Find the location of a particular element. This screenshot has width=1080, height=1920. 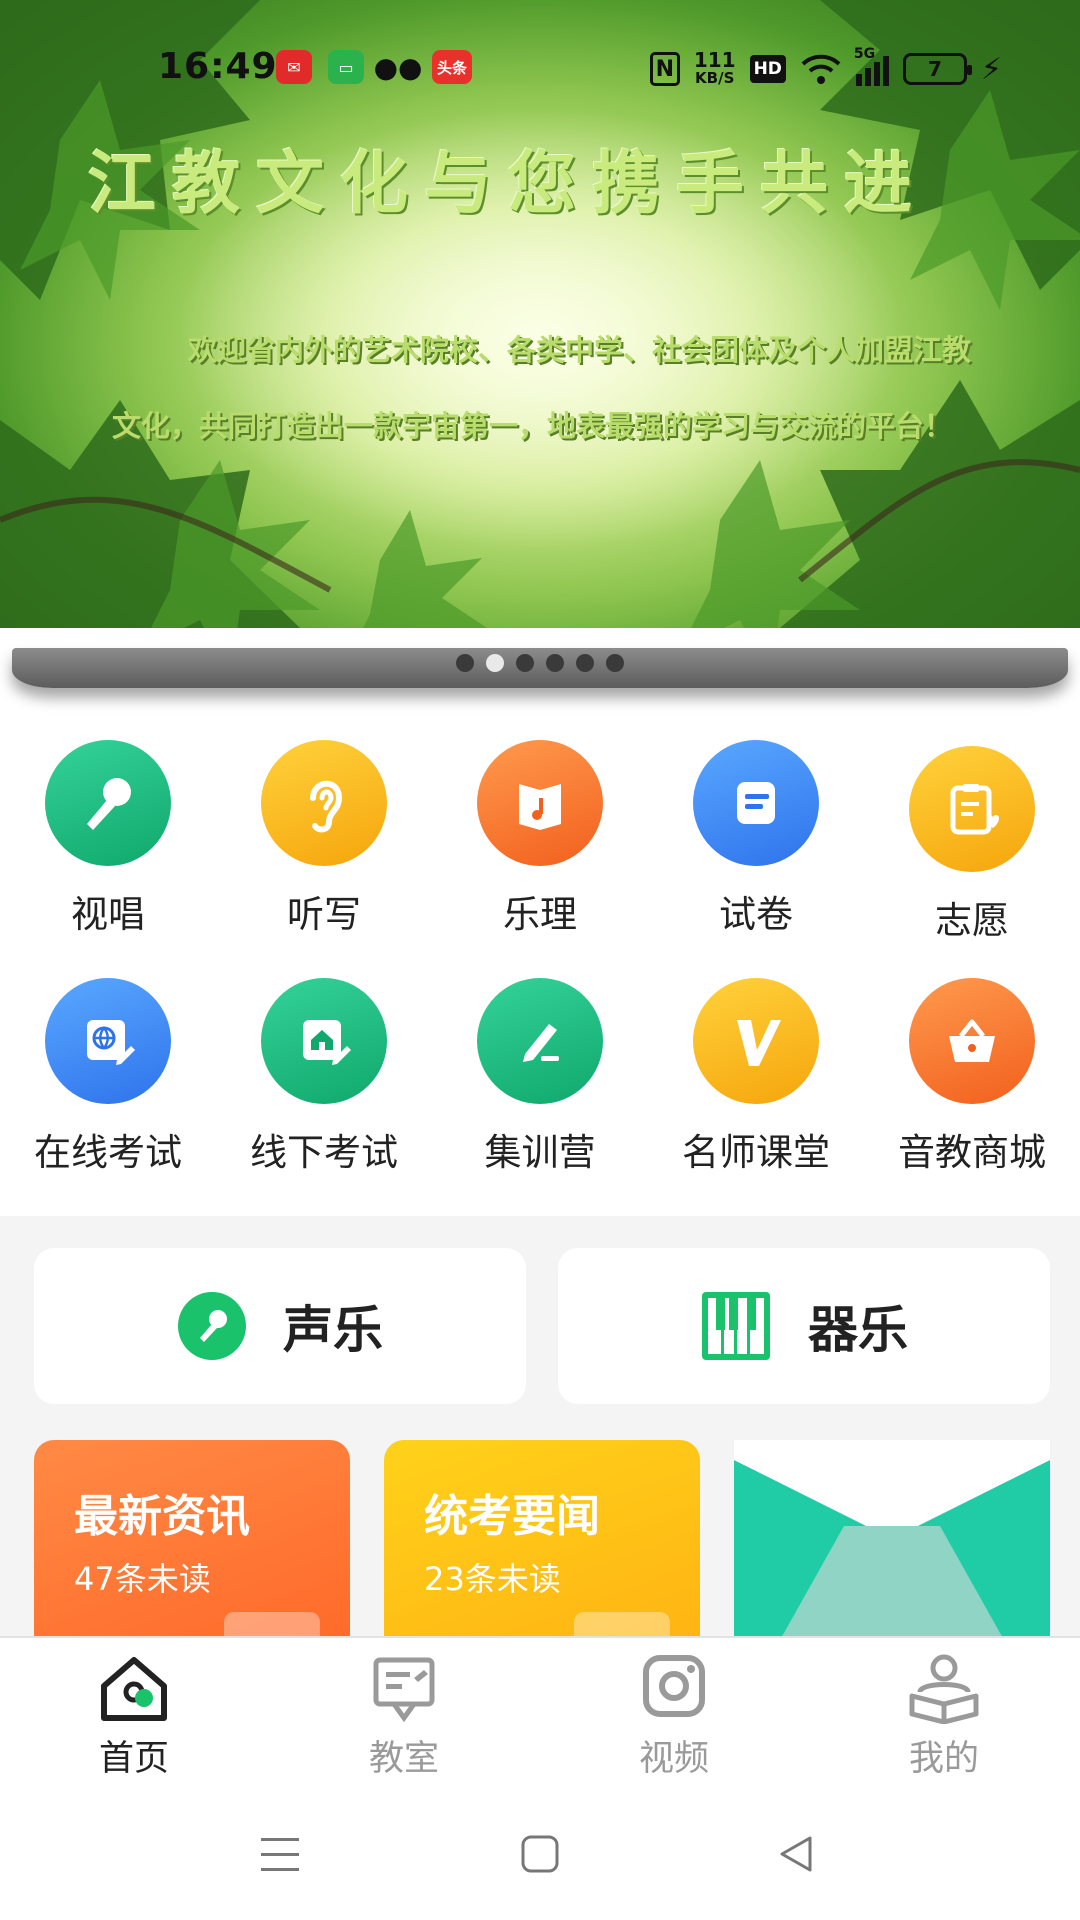

charging-icon: ⚡ is located at coordinates (991, 69).